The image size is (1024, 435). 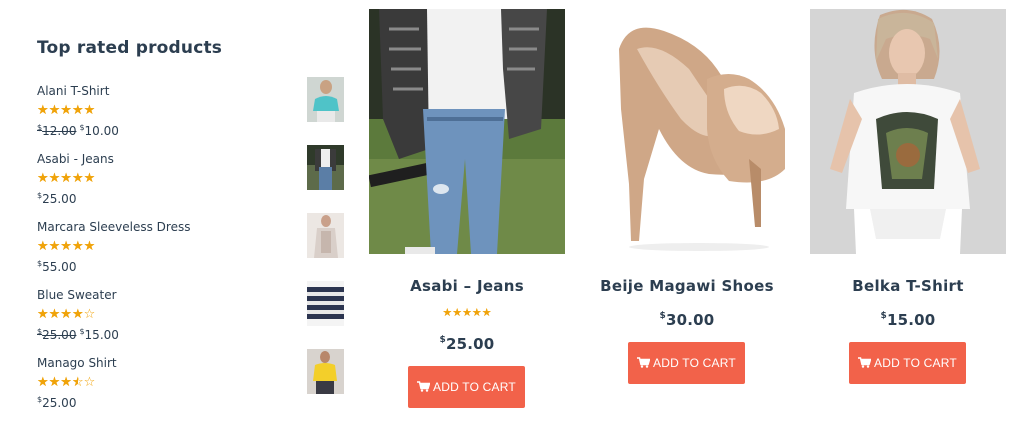 What do you see at coordinates (908, 320) in the screenshot?
I see `product-price: $15.00` at bounding box center [908, 320].